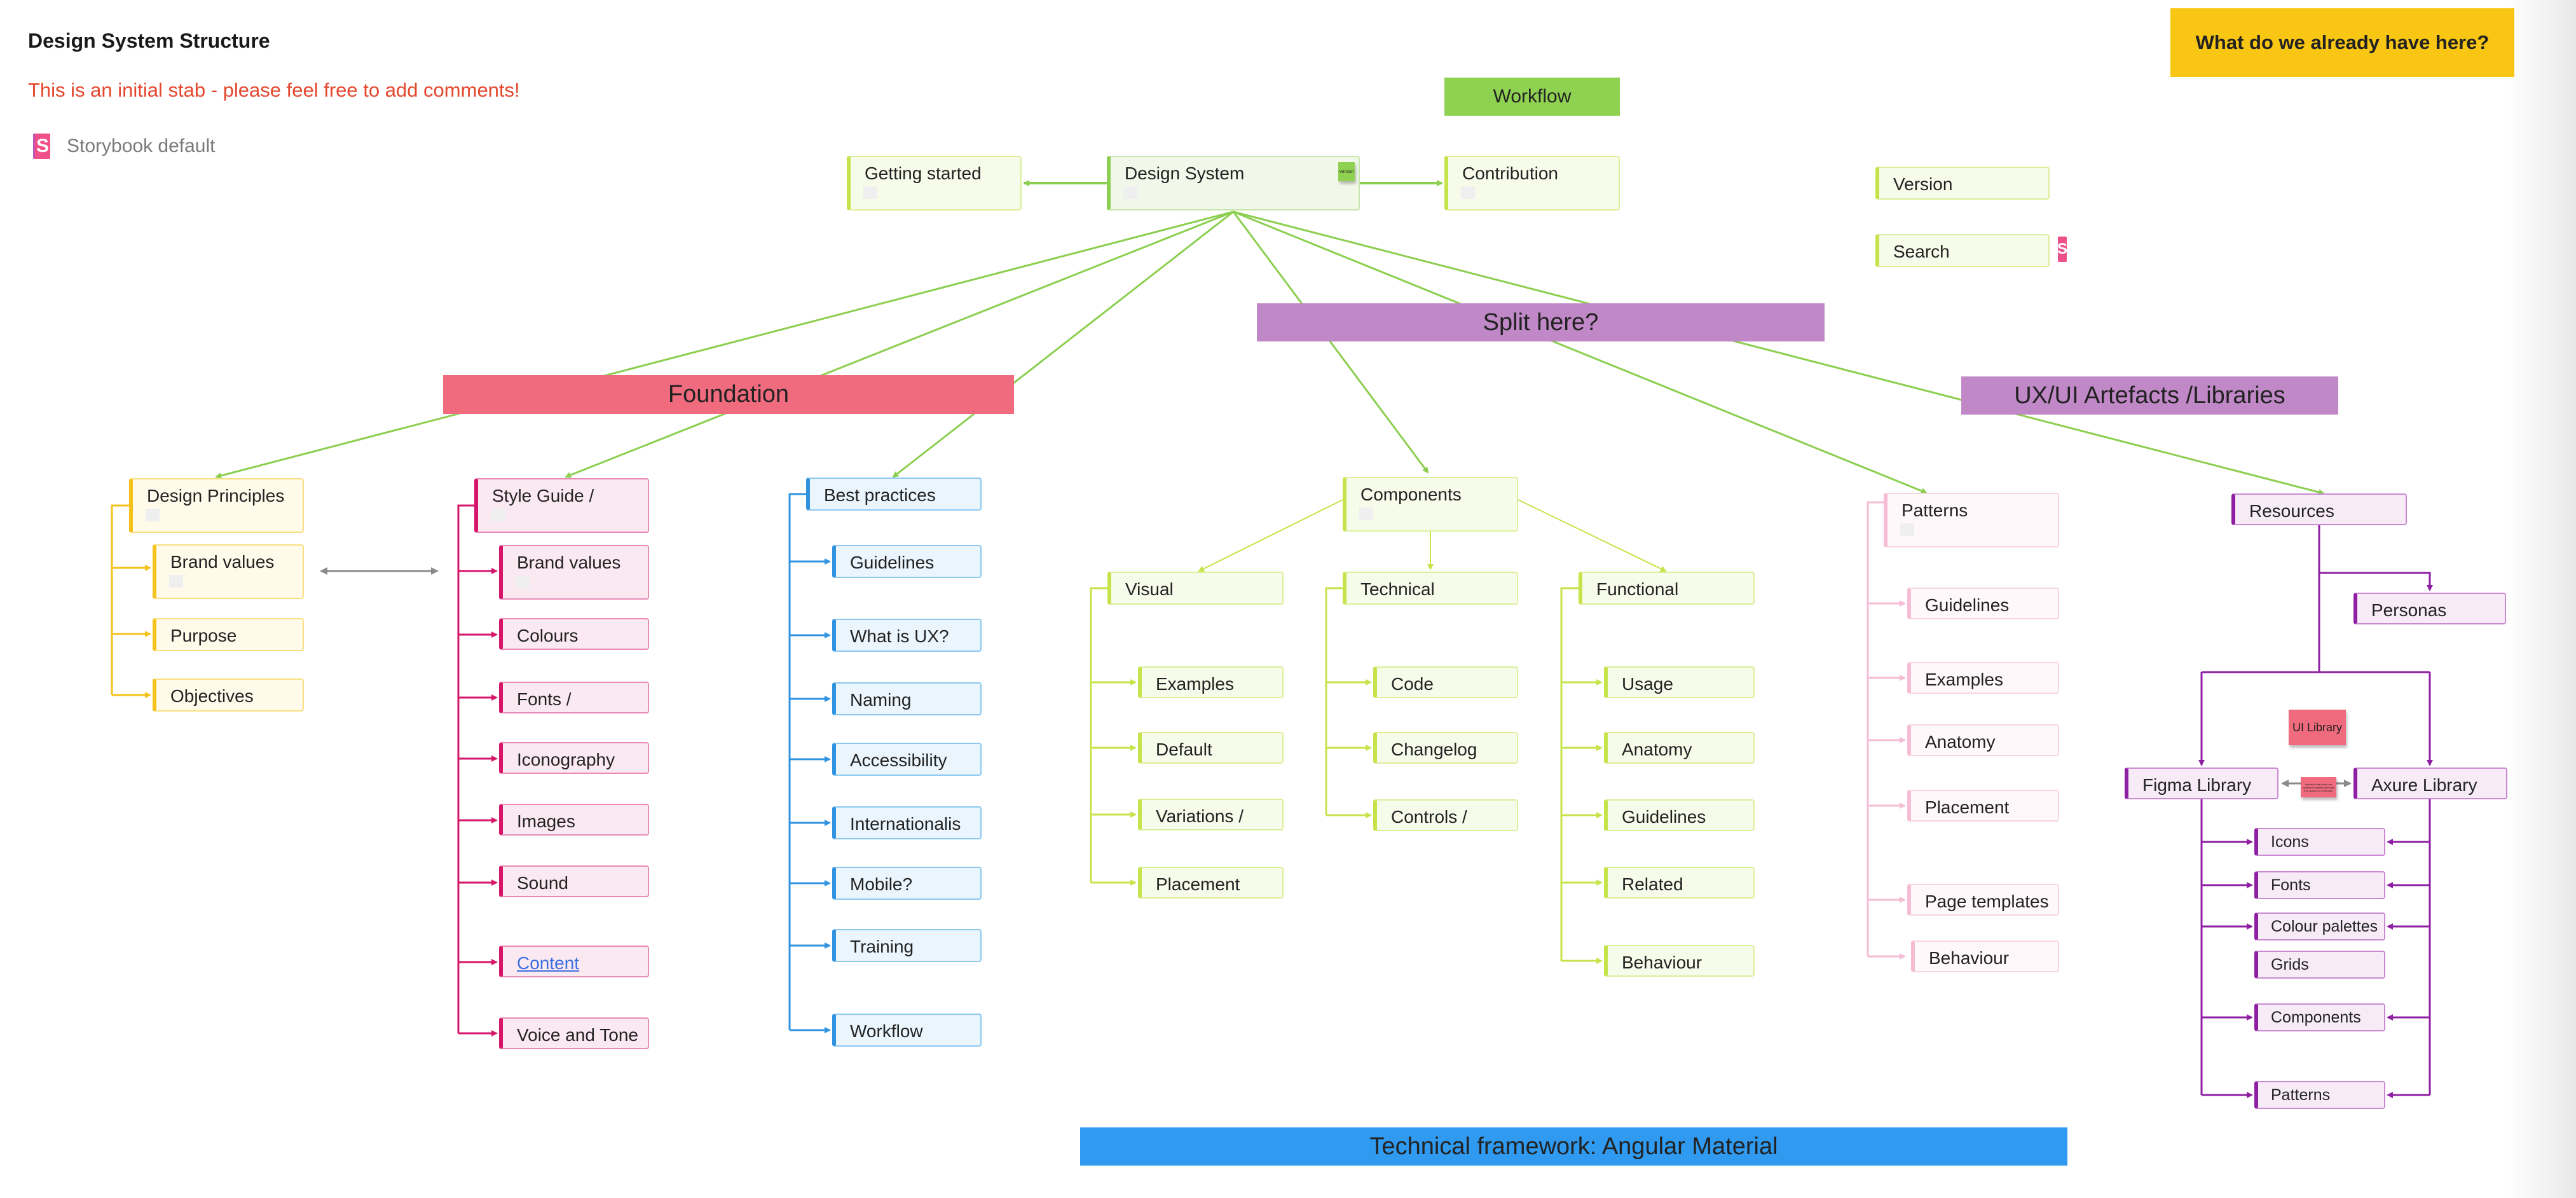 The height and width of the screenshot is (1198, 2576). What do you see at coordinates (907, 822) in the screenshot?
I see `node-bp-internationalis: Internationalis` at bounding box center [907, 822].